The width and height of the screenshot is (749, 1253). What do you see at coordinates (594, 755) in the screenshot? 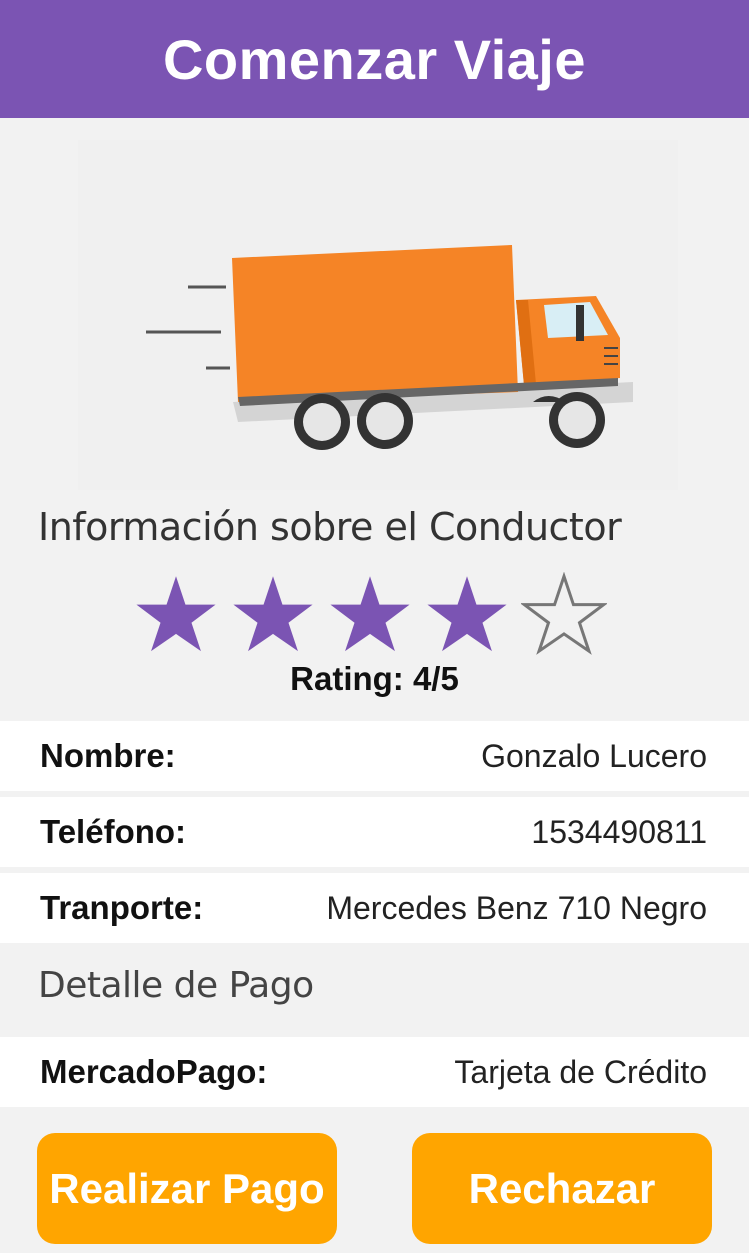
I see `name-value: Gonzalo Lucero` at bounding box center [594, 755].